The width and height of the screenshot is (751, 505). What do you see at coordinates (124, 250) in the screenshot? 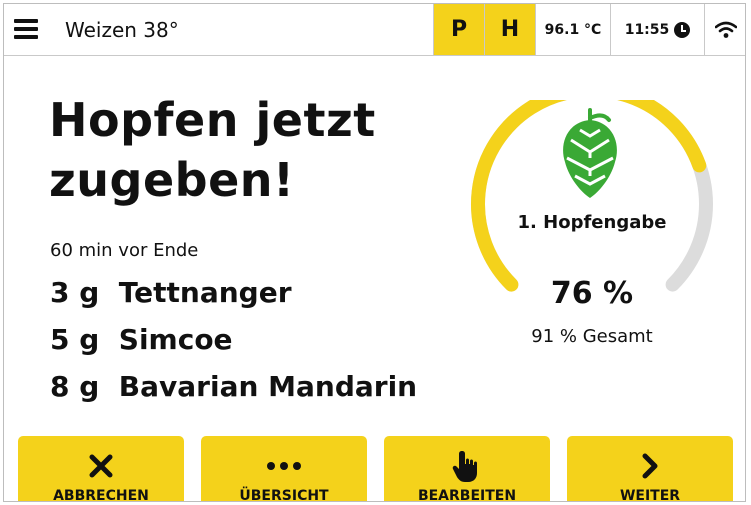
I see `timing-text: 60 min vor Ende` at bounding box center [124, 250].